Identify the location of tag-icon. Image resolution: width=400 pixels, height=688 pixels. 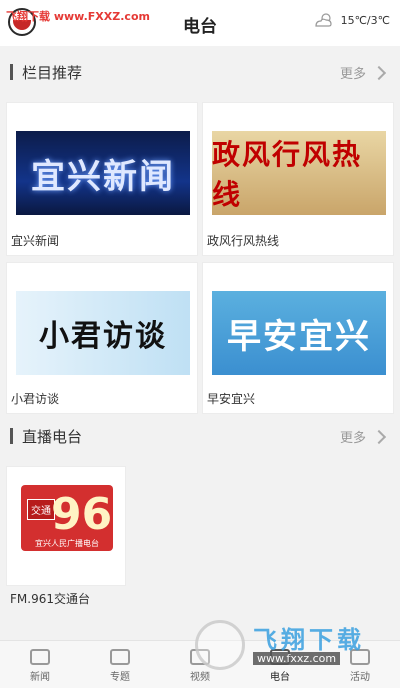
(120, 657).